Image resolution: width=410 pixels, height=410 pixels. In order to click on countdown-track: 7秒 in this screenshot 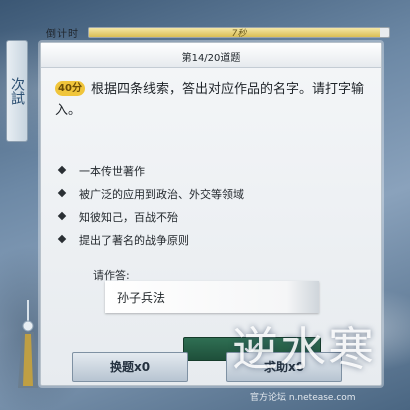, I will do `click(239, 32)`.